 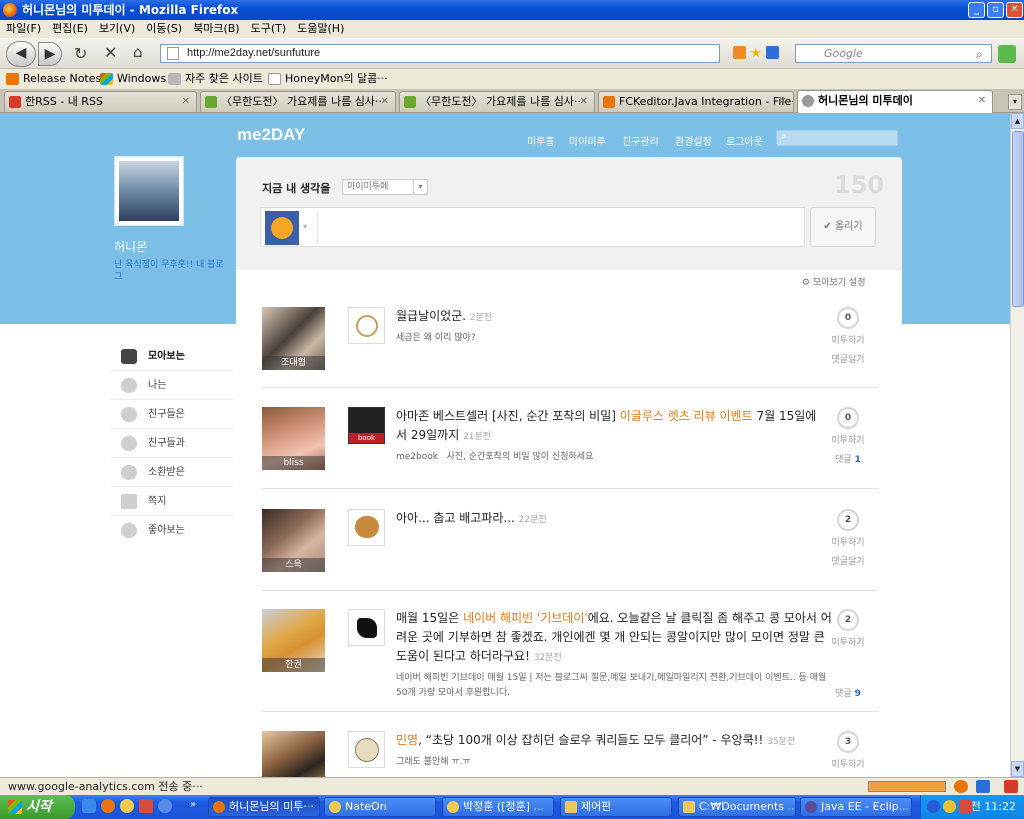 What do you see at coordinates (69, 29) in the screenshot?
I see `menu-edit: 편집(E)` at bounding box center [69, 29].